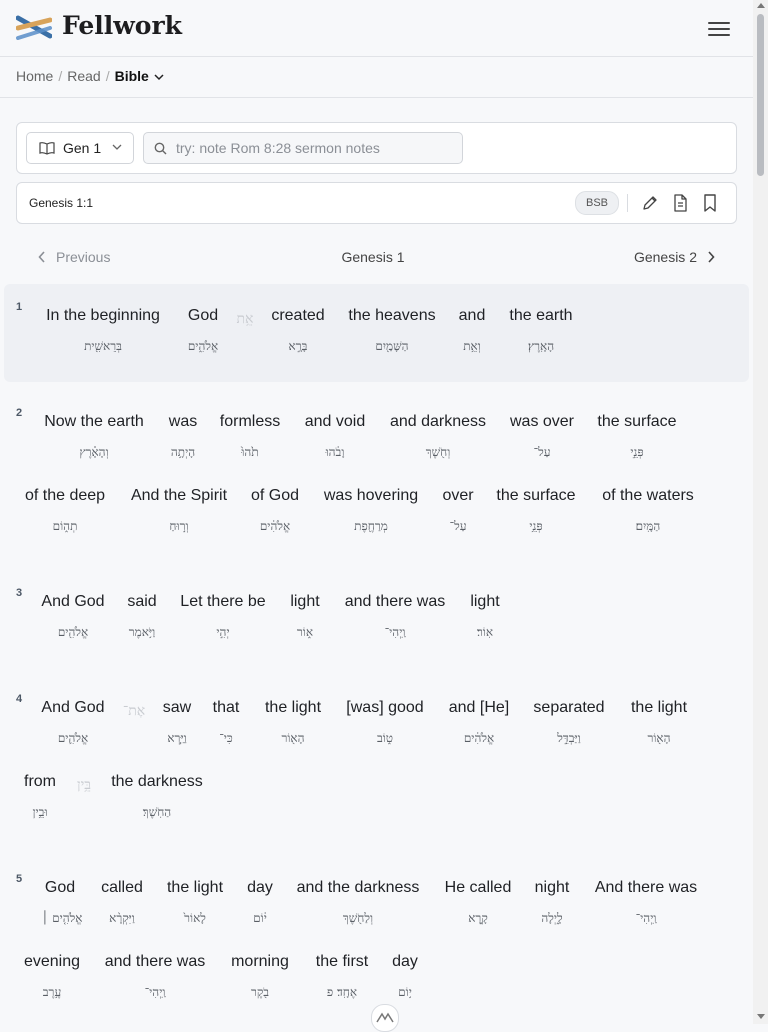 This screenshot has height=1032, width=768. Describe the element at coordinates (52, 962) in the screenshot. I see `word-english: evening` at that location.